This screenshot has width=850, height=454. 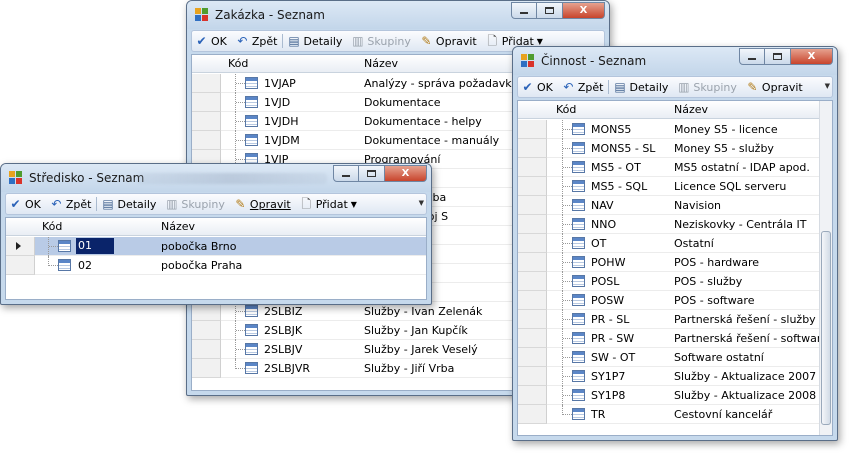 I want to click on table-row: PR - SL Partnerská řešení - služby, so click(x=675, y=319).